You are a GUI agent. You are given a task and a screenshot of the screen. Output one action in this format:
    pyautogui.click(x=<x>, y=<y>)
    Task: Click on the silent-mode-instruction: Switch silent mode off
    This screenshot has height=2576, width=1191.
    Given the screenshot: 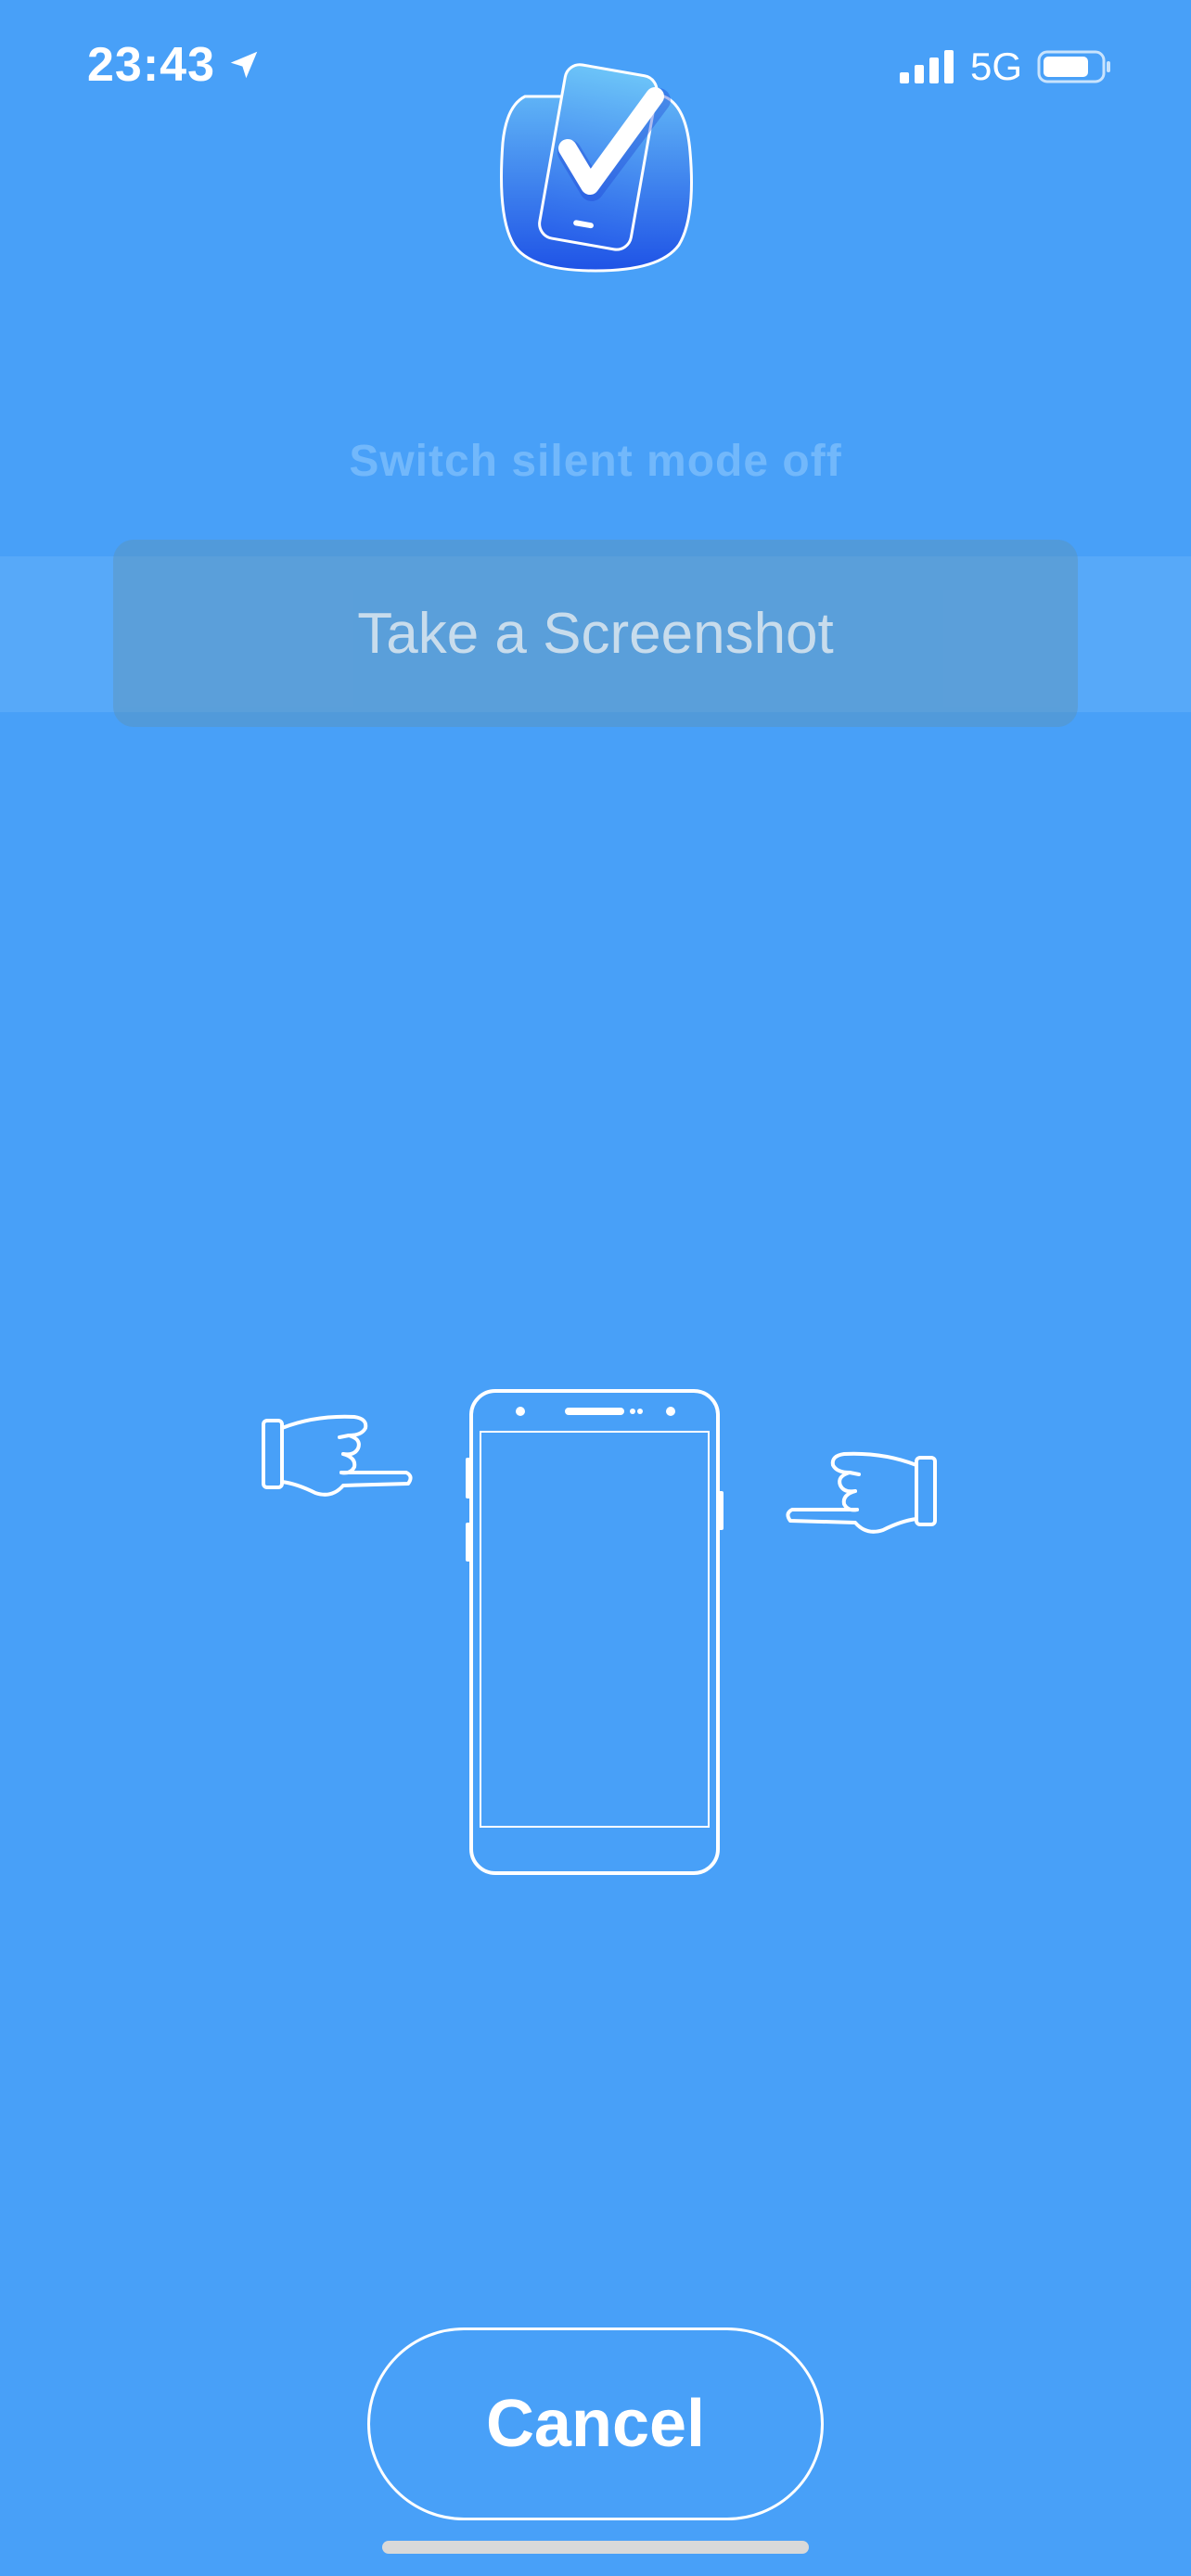 What is the action you would take?
    pyautogui.click(x=595, y=462)
    